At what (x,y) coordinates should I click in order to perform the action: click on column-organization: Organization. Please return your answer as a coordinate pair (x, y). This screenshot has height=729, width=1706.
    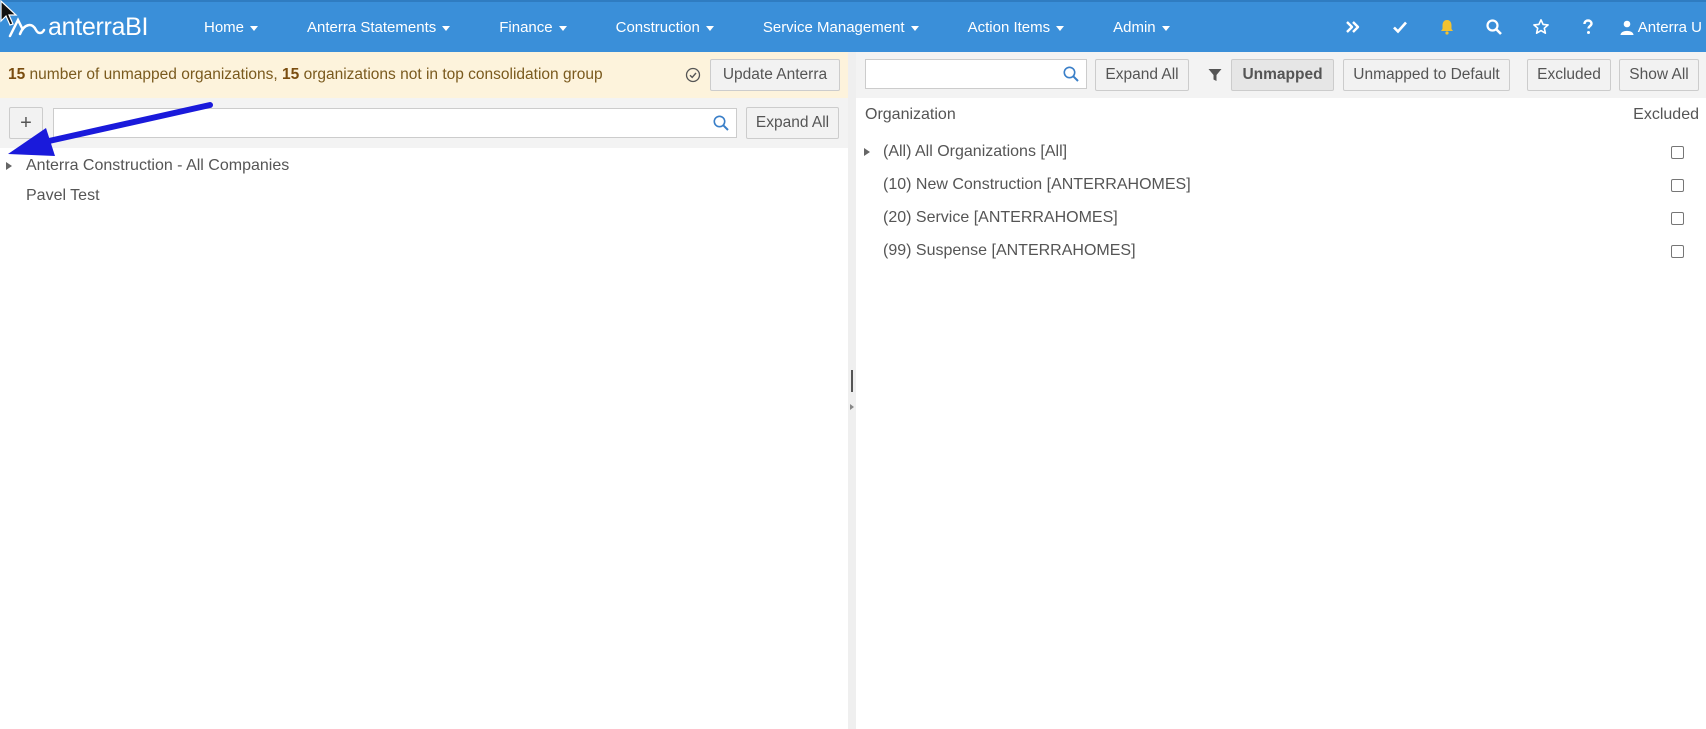
    Looking at the image, I should click on (910, 115).